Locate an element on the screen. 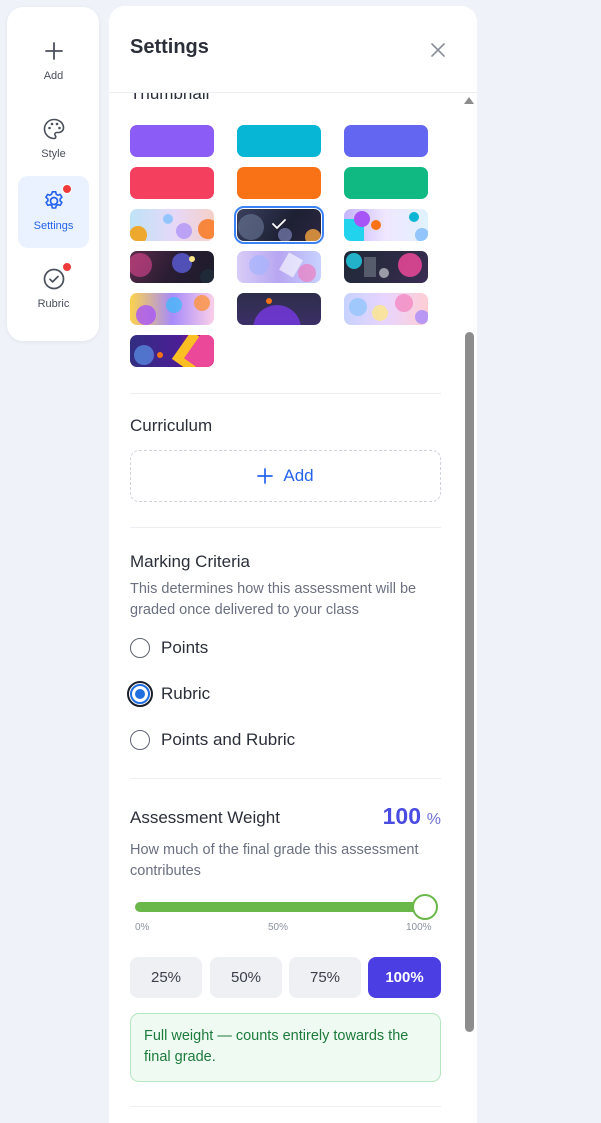 The height and width of the screenshot is (1123, 601). radio-option-rubric: Rubric is located at coordinates (169, 694).